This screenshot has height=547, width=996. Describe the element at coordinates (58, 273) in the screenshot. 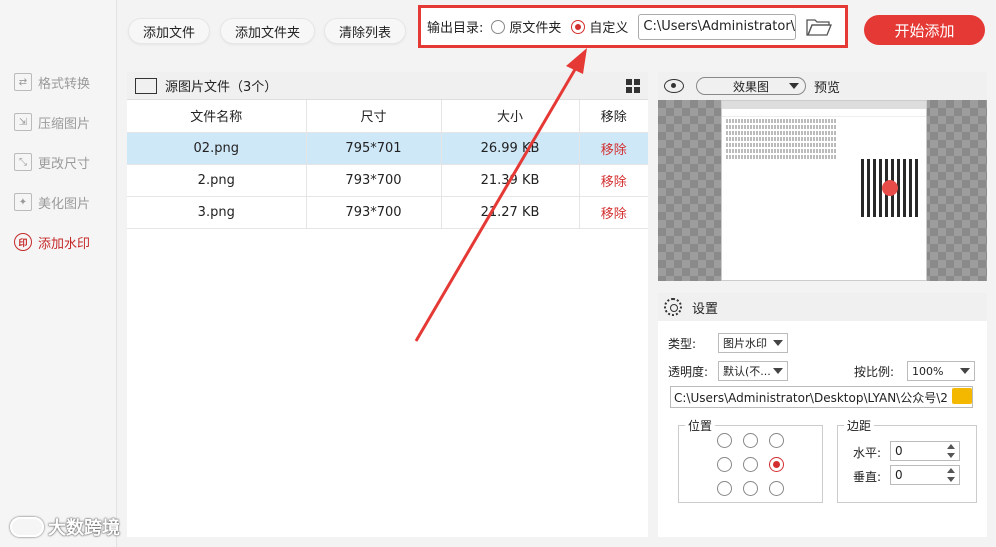

I see `sidebar: ⇄ 格式转换 ⇲ 压缩图片 ⤡ 更改尺寸 ✦ 美化图片 印 添加水印` at that location.